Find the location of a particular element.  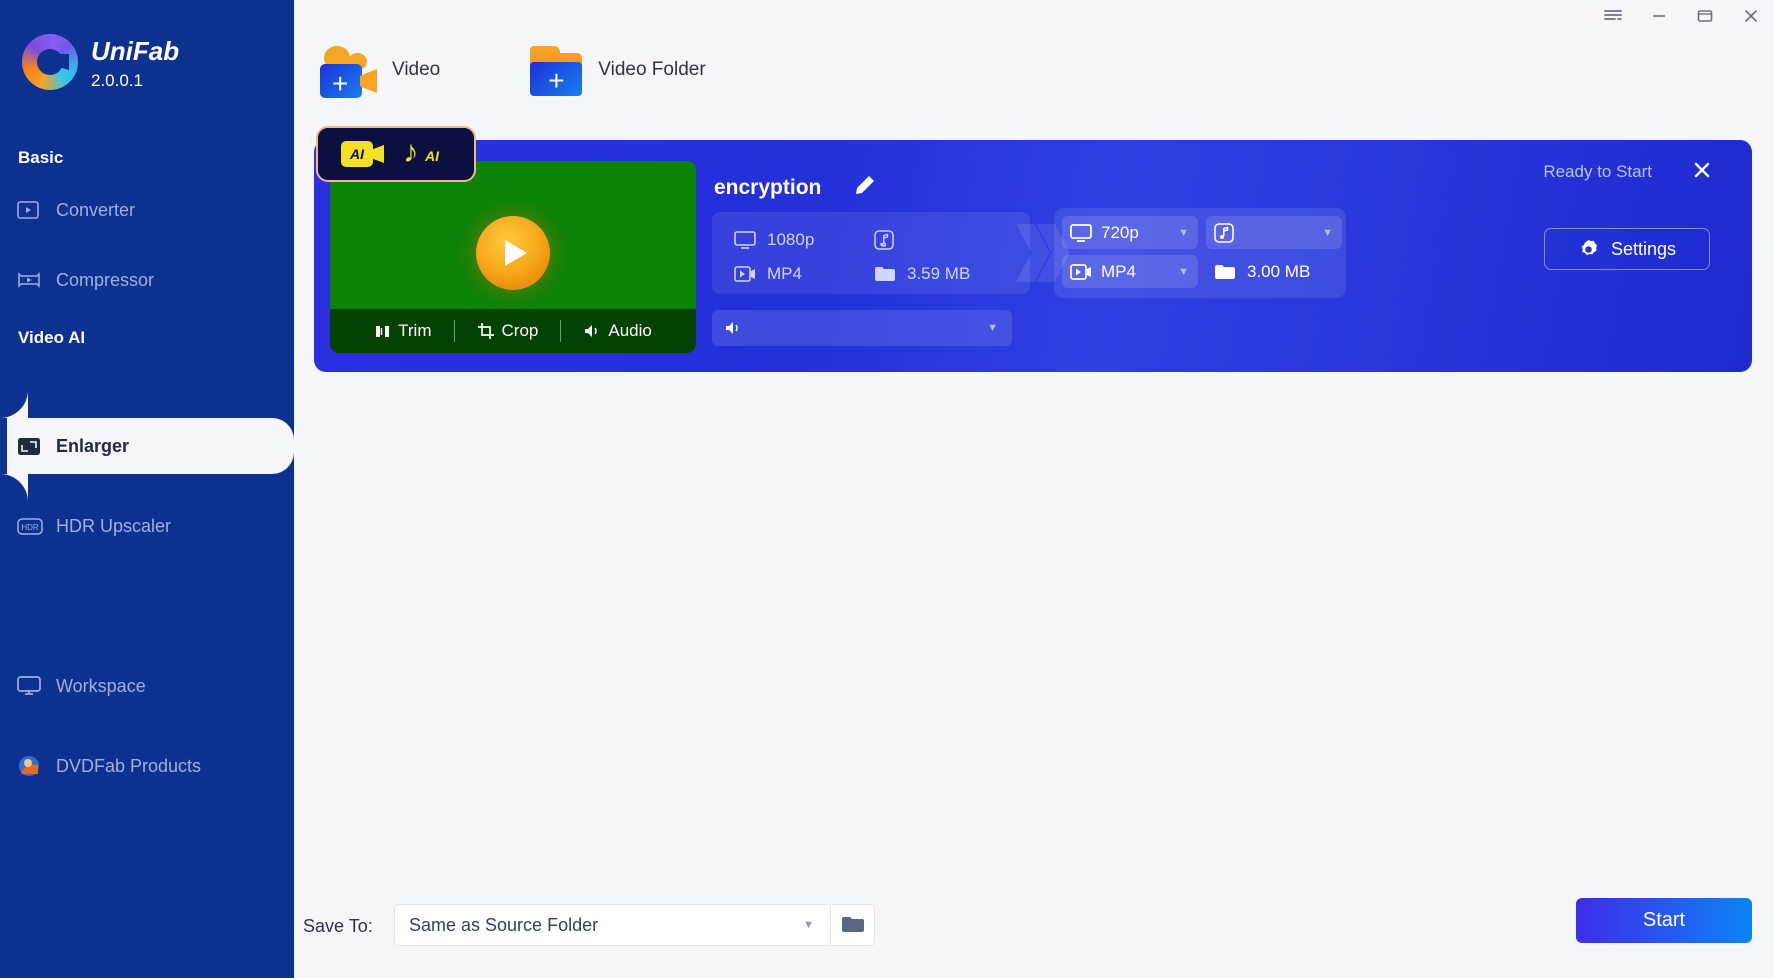

pencil-icon is located at coordinates (865, 187).